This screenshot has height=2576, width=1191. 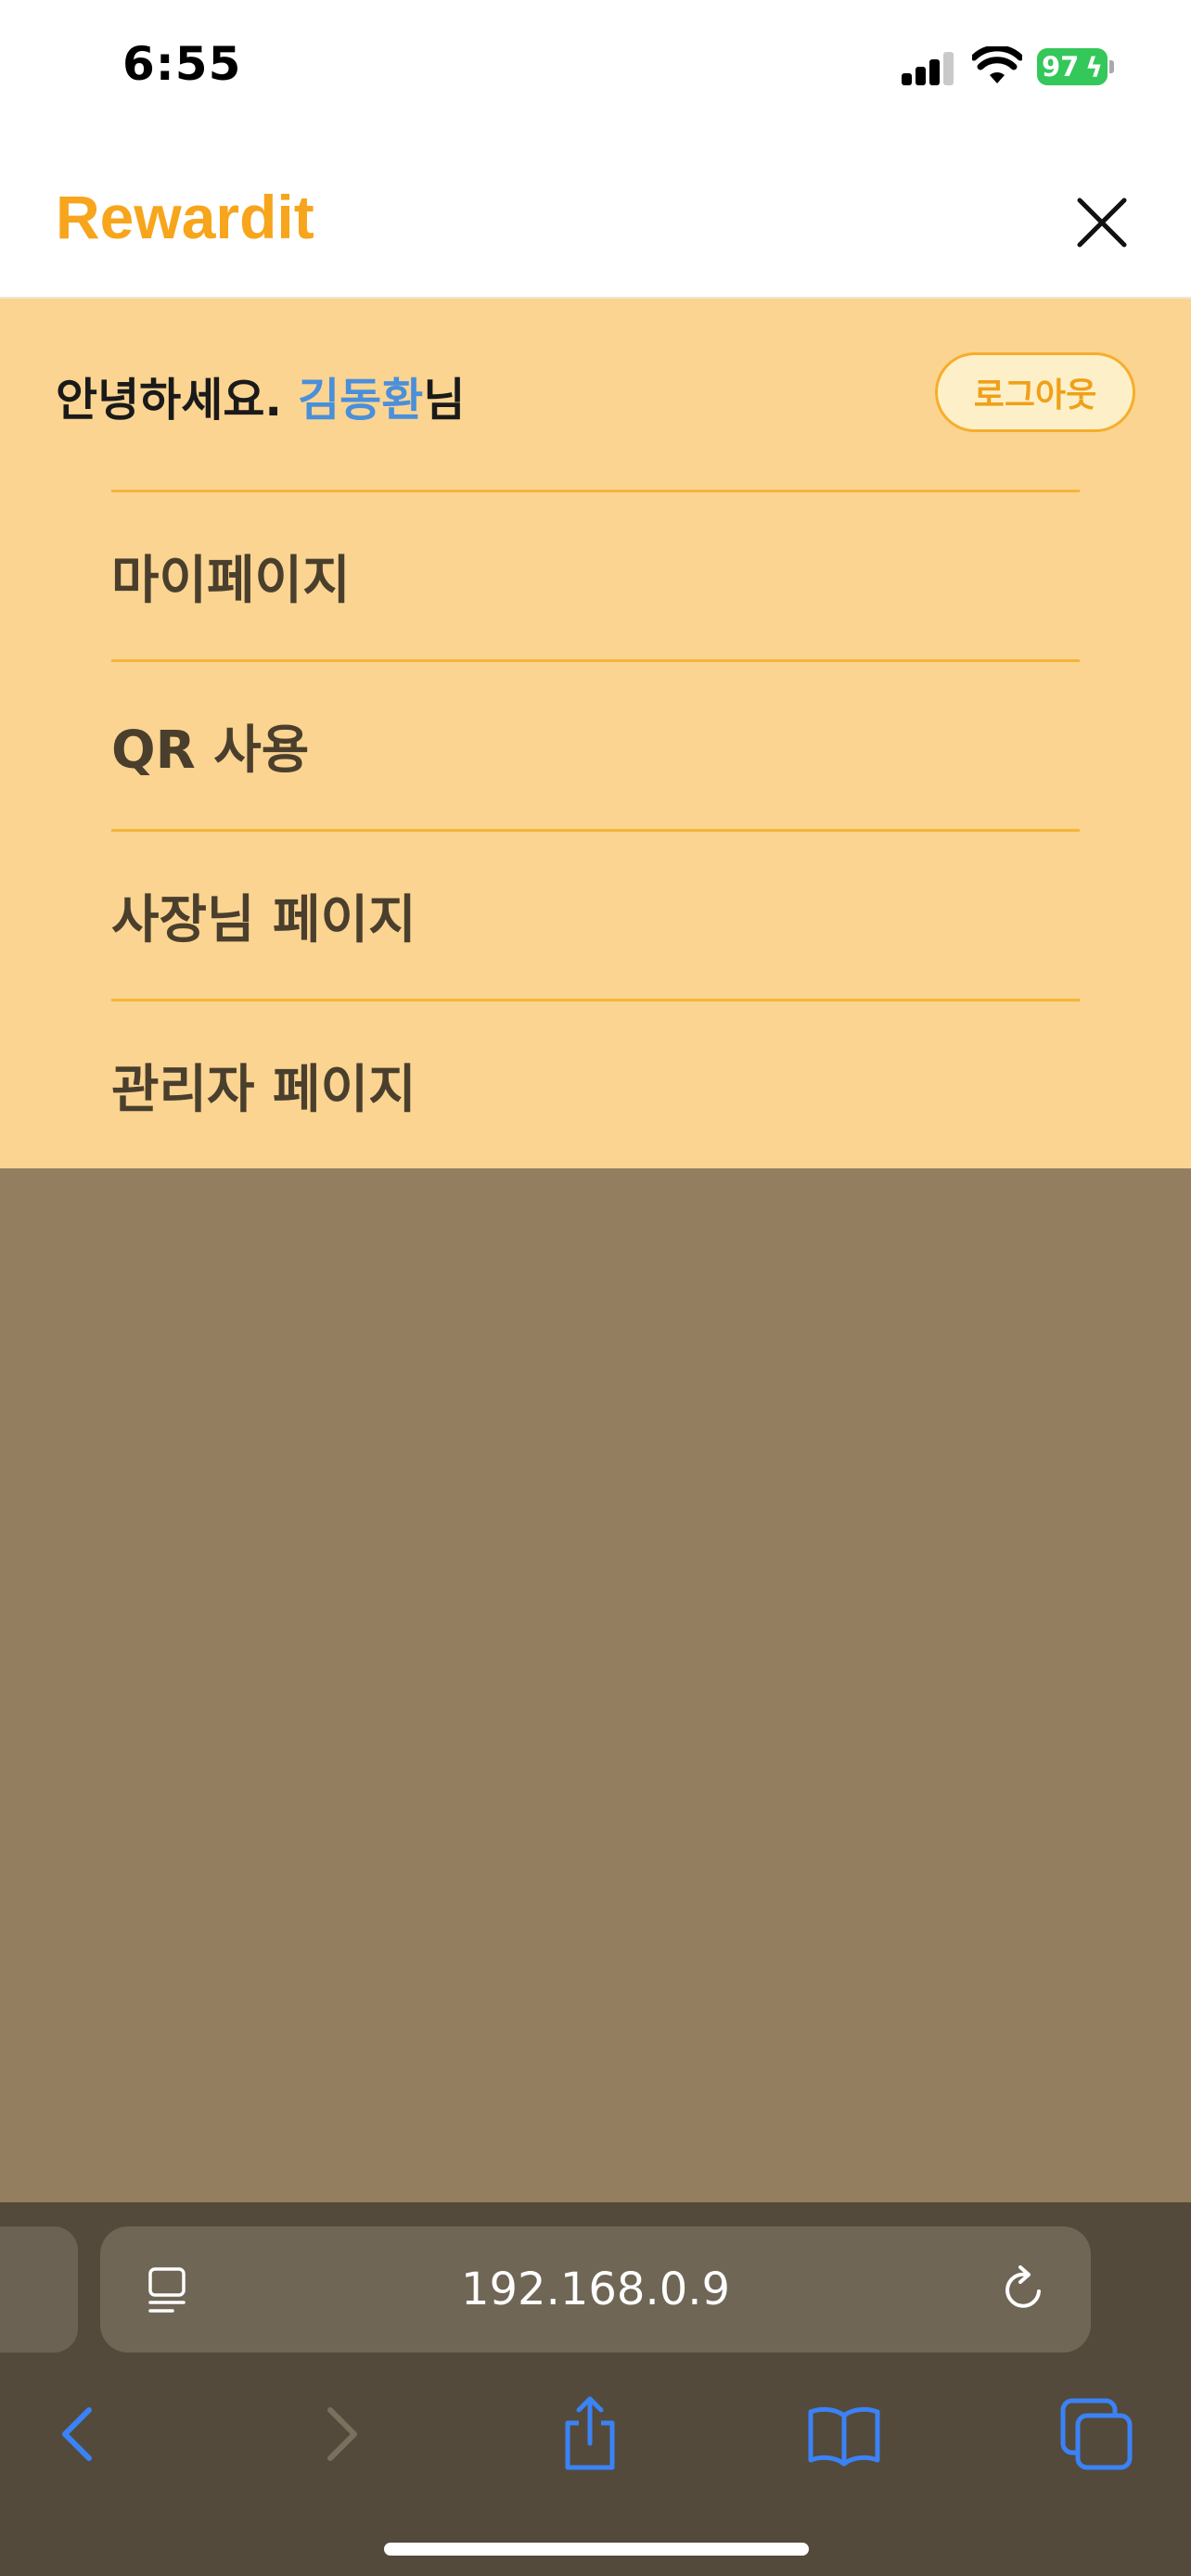 I want to click on home-indicator, so click(x=597, y=2549).